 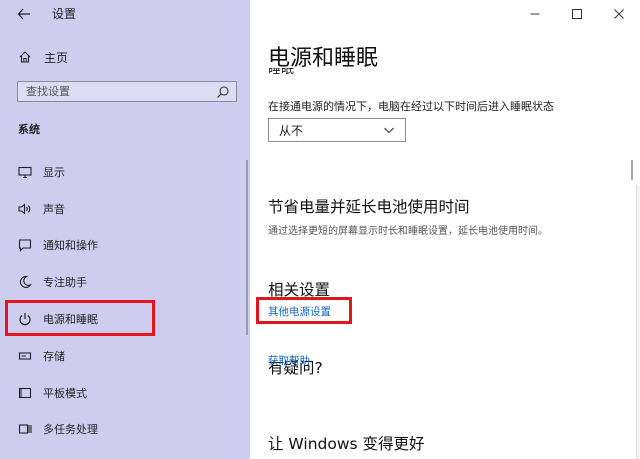 I want to click on sidebar-item-tablet-mode: 平板模式, so click(x=52, y=393).